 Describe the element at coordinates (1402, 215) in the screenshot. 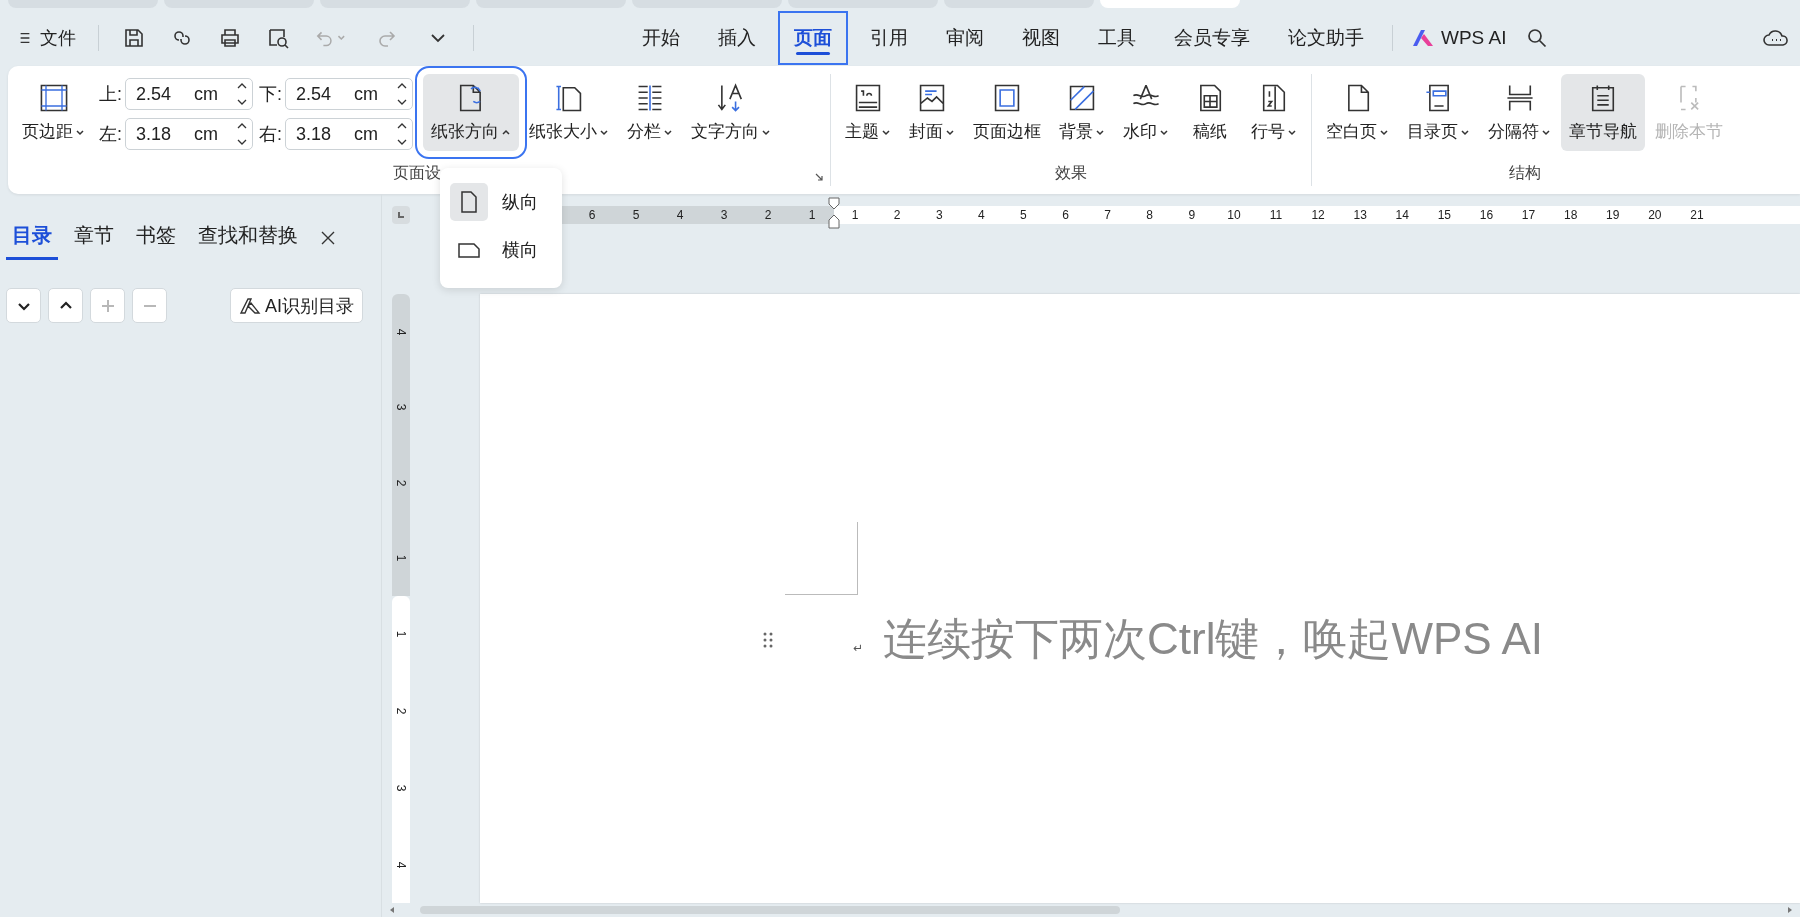

I see `ruler-number: 14` at that location.